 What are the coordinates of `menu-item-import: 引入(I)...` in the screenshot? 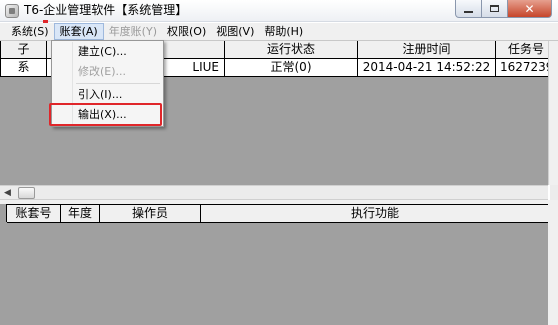 It's located at (100, 95).